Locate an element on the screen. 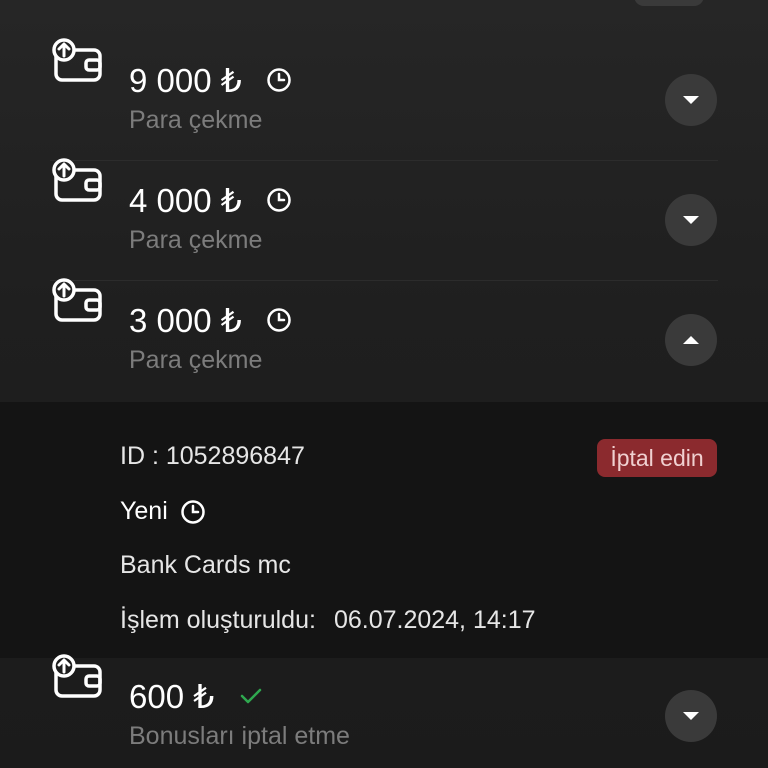 The width and height of the screenshot is (768, 768). transaction-amount: 3 000 ₺ is located at coordinates (185, 320).